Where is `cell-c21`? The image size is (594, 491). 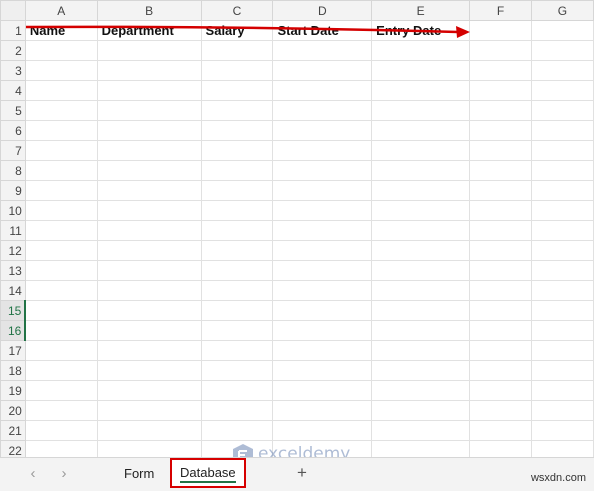 cell-c21 is located at coordinates (237, 430).